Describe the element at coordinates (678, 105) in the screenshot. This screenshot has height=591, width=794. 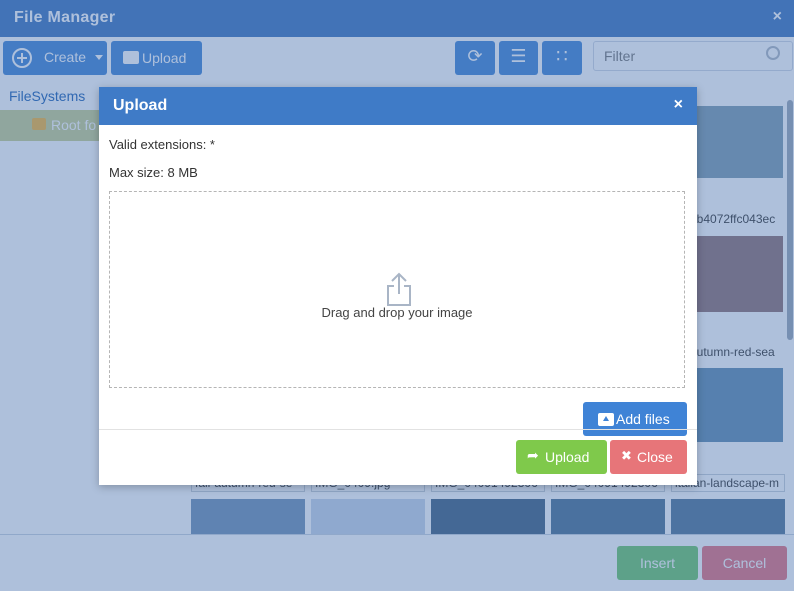
I see `close-icon: ×` at that location.